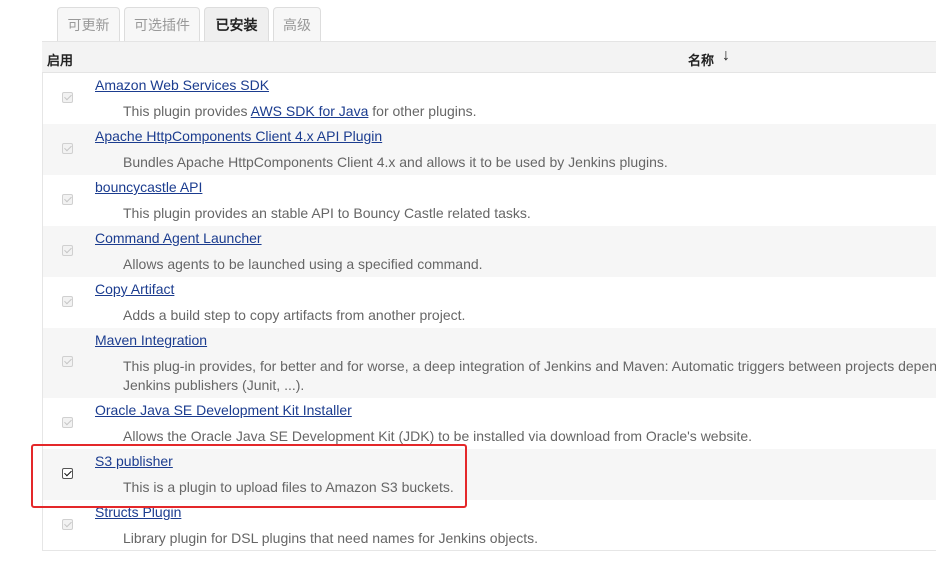 The image size is (936, 584). What do you see at coordinates (178, 238) in the screenshot?
I see `plugin-name-link: Command Agent Launcher` at bounding box center [178, 238].